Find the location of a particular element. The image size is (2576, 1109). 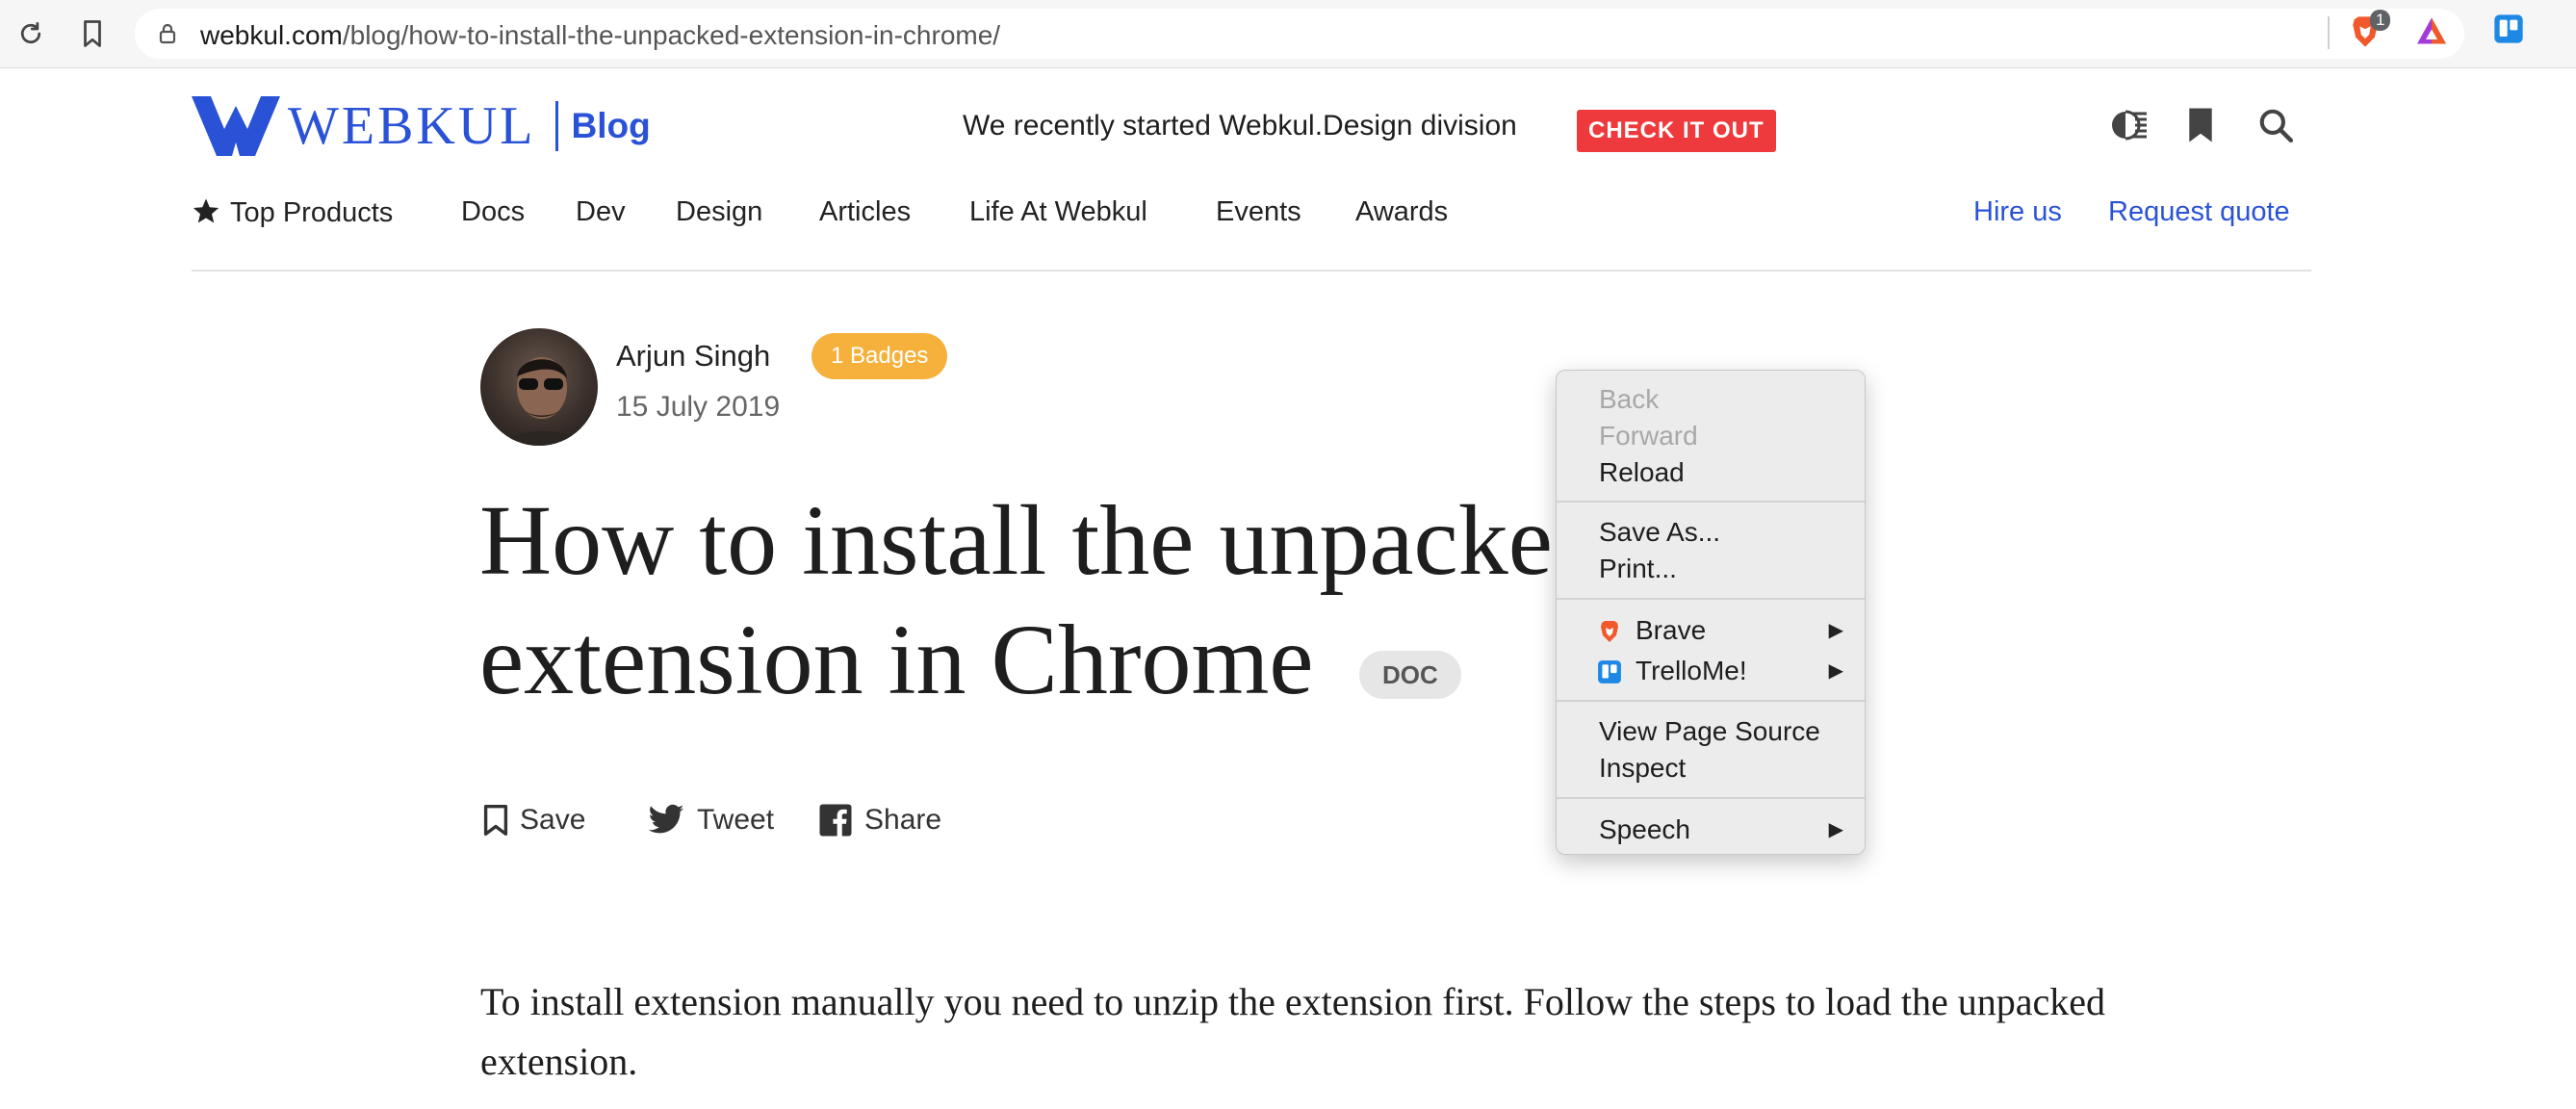

menu-label: Back is located at coordinates (1630, 399).